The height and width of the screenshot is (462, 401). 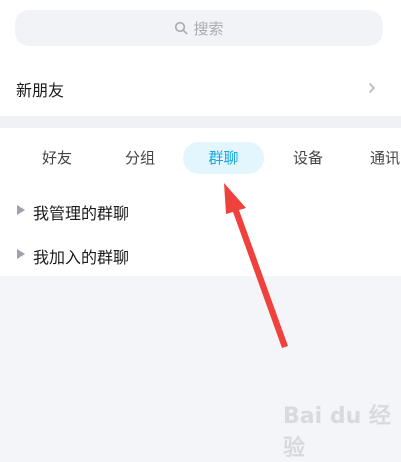 I want to click on watermark-text: Bai du 经验, so click(x=337, y=432).